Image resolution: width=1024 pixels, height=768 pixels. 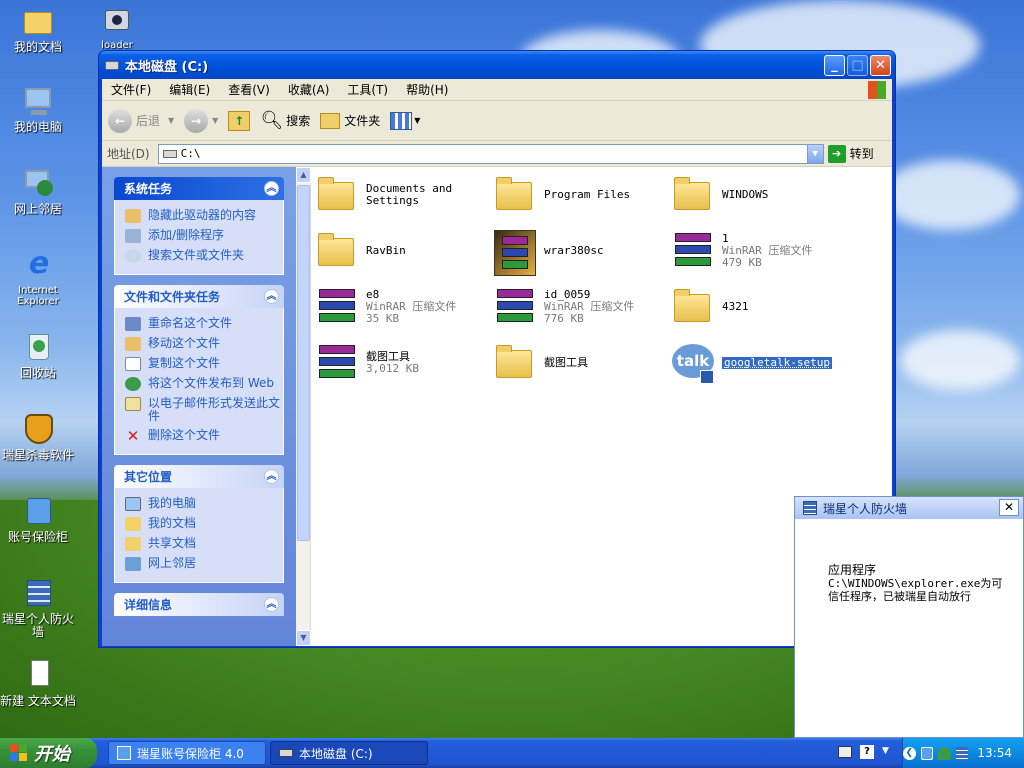 I want to click on task-rename: 重命名这个文件, so click(x=204, y=324).